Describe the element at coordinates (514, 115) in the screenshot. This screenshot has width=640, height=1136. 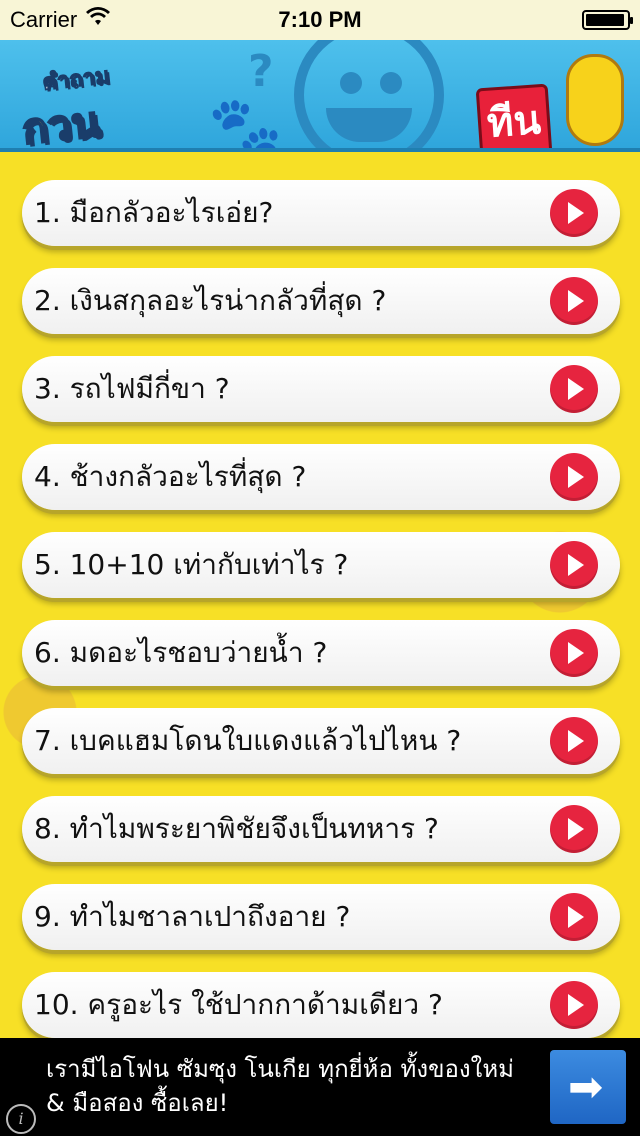
I see `logo-right-text: ทีน` at that location.